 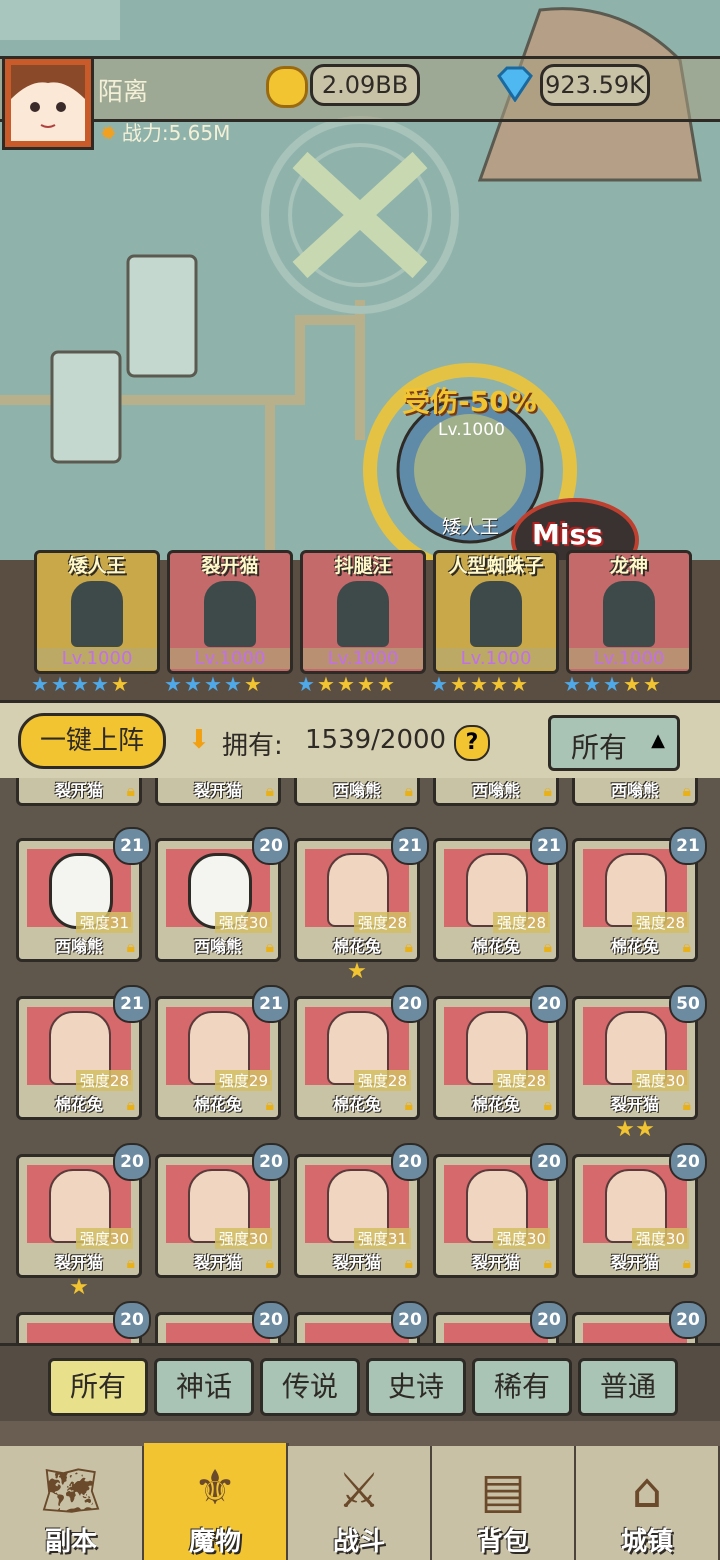 I want to click on help-icon: ?, so click(x=472, y=742).